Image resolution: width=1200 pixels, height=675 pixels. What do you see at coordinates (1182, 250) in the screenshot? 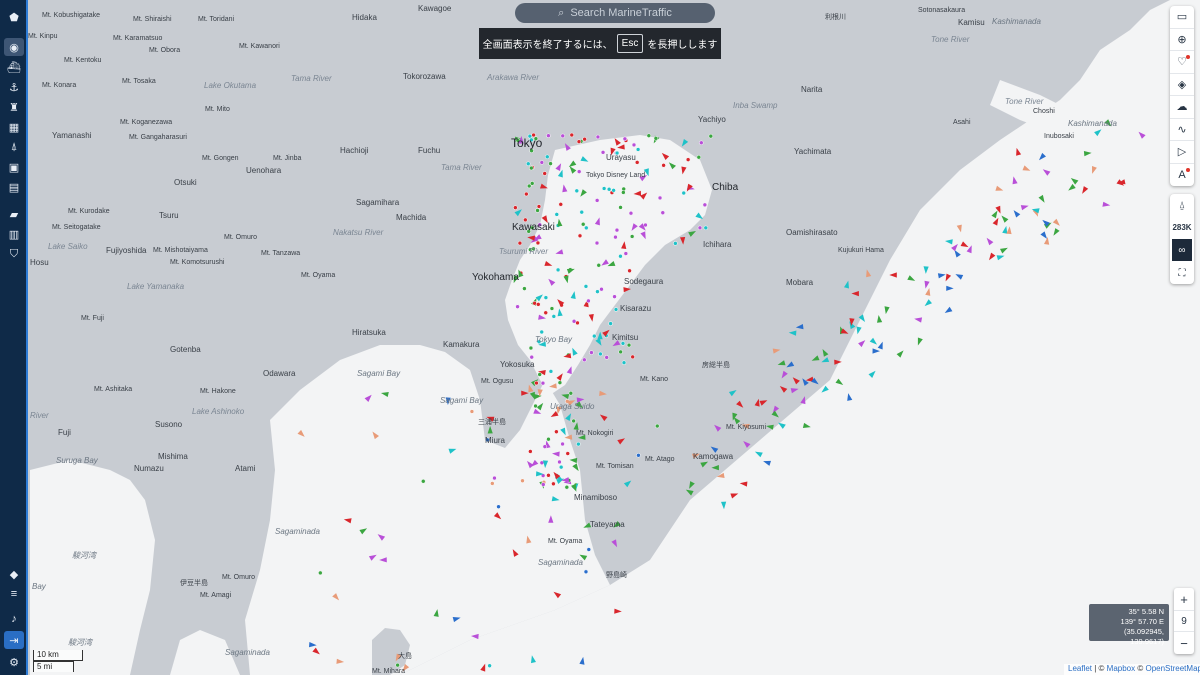
I see `infinity-icon: ∞` at bounding box center [1182, 250].